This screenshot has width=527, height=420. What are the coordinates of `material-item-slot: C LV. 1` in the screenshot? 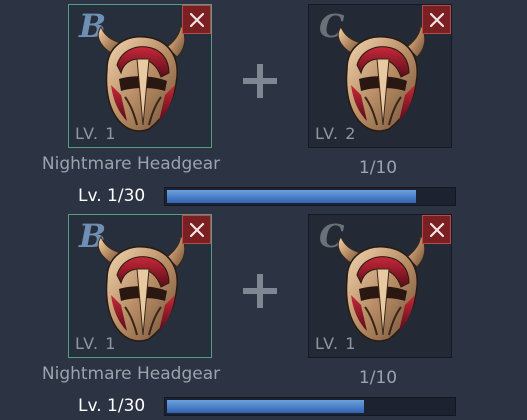 It's located at (380, 286).